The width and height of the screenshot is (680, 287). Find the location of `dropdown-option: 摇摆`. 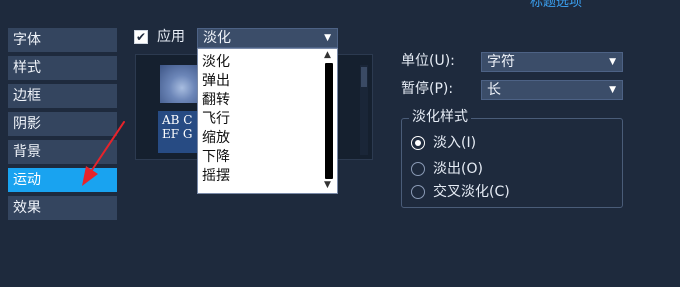

dropdown-option: 摇摆 is located at coordinates (216, 176).